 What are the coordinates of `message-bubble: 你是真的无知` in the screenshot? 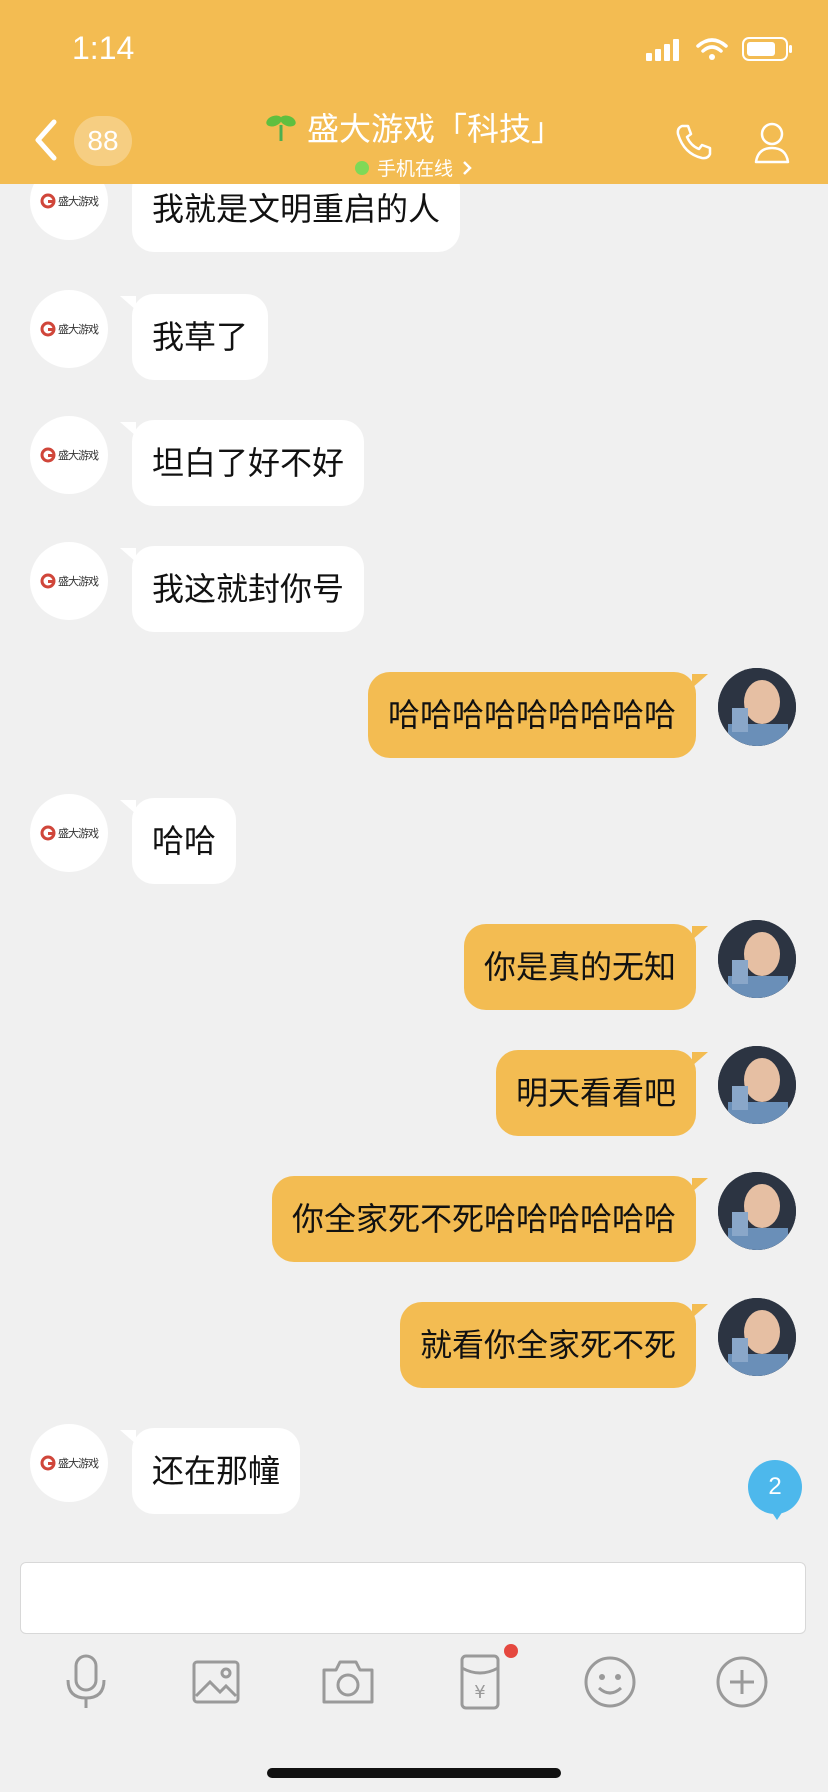 It's located at (579, 967).